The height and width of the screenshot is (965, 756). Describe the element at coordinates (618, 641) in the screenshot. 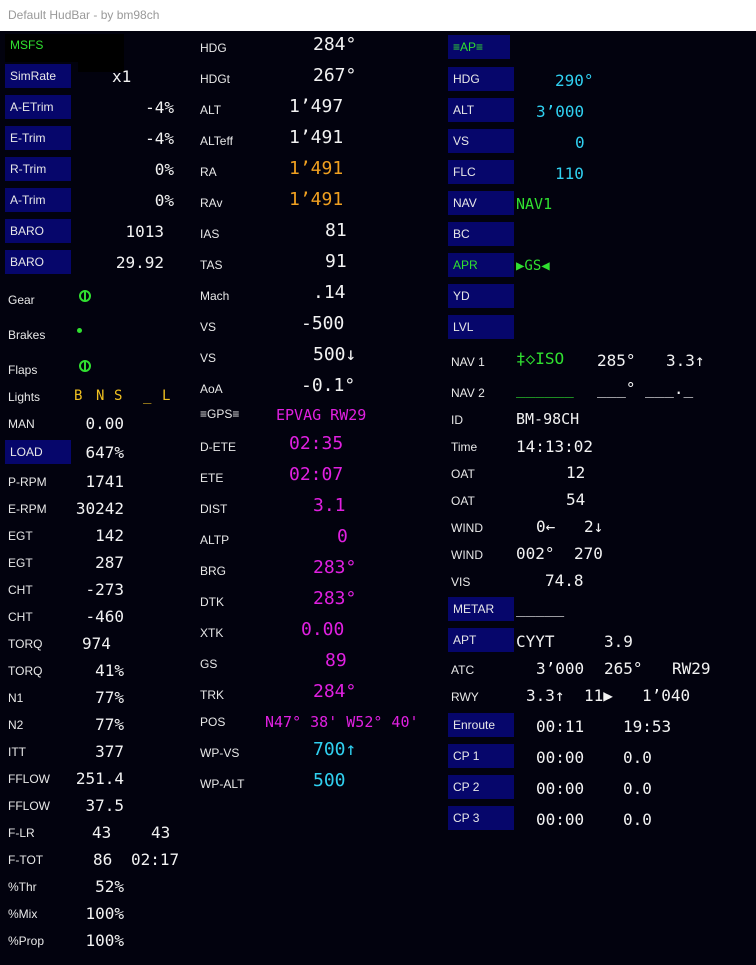

I see `apt-dist: 3.9` at that location.